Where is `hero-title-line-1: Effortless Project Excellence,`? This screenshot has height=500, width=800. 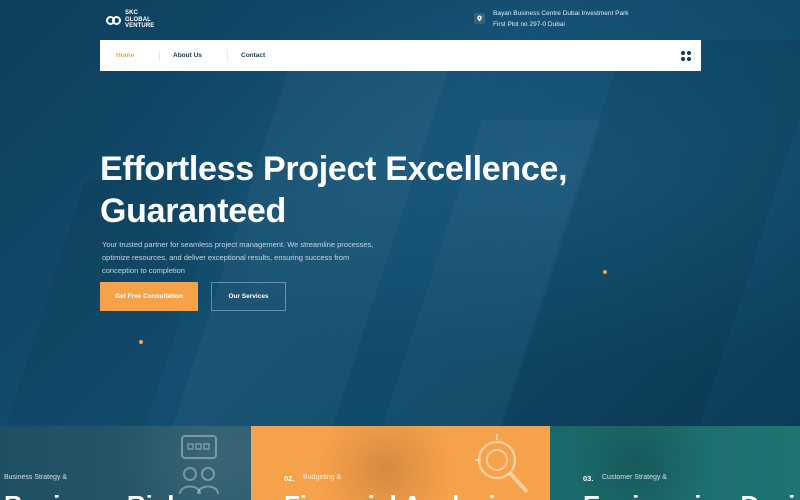
hero-title-line-1: Effortless Project Excellence, is located at coordinates (334, 169).